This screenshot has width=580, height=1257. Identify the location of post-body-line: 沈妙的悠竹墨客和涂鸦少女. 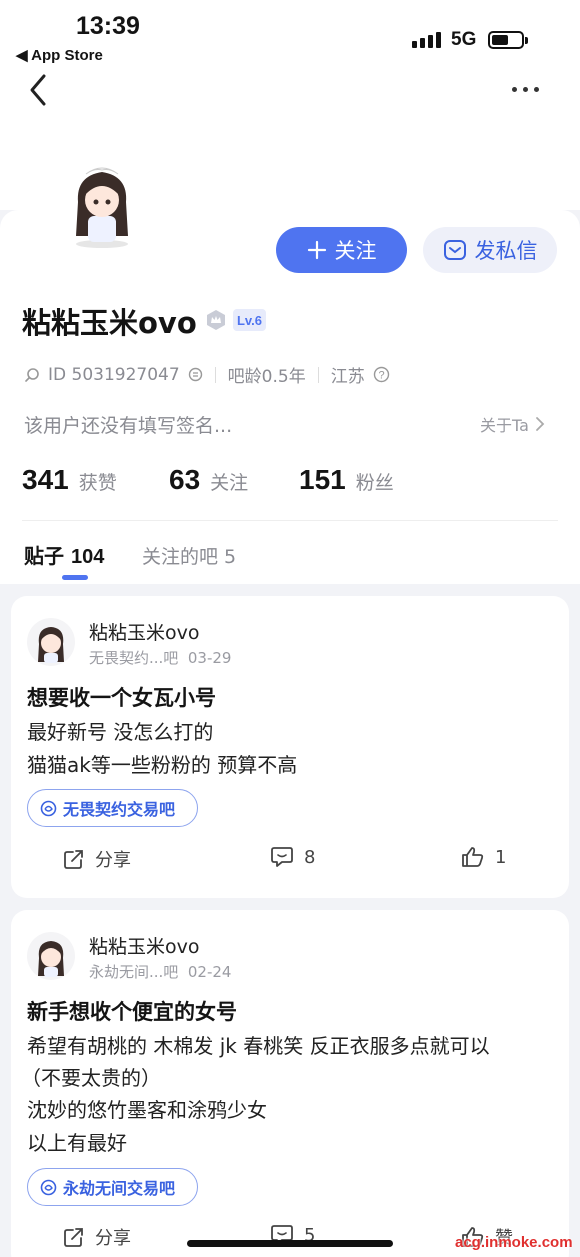
(147, 1110).